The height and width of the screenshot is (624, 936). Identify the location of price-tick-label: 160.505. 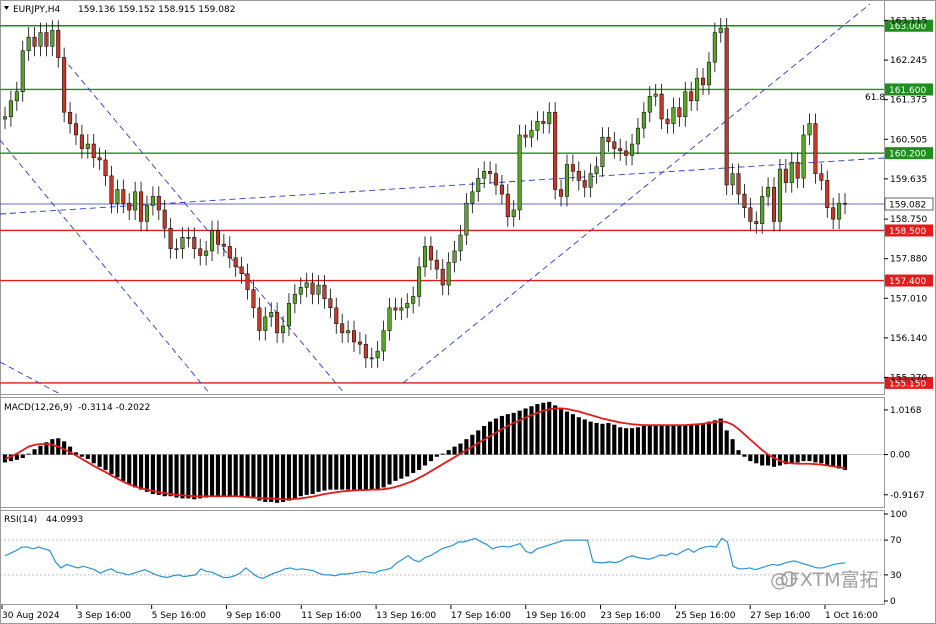
(908, 140).